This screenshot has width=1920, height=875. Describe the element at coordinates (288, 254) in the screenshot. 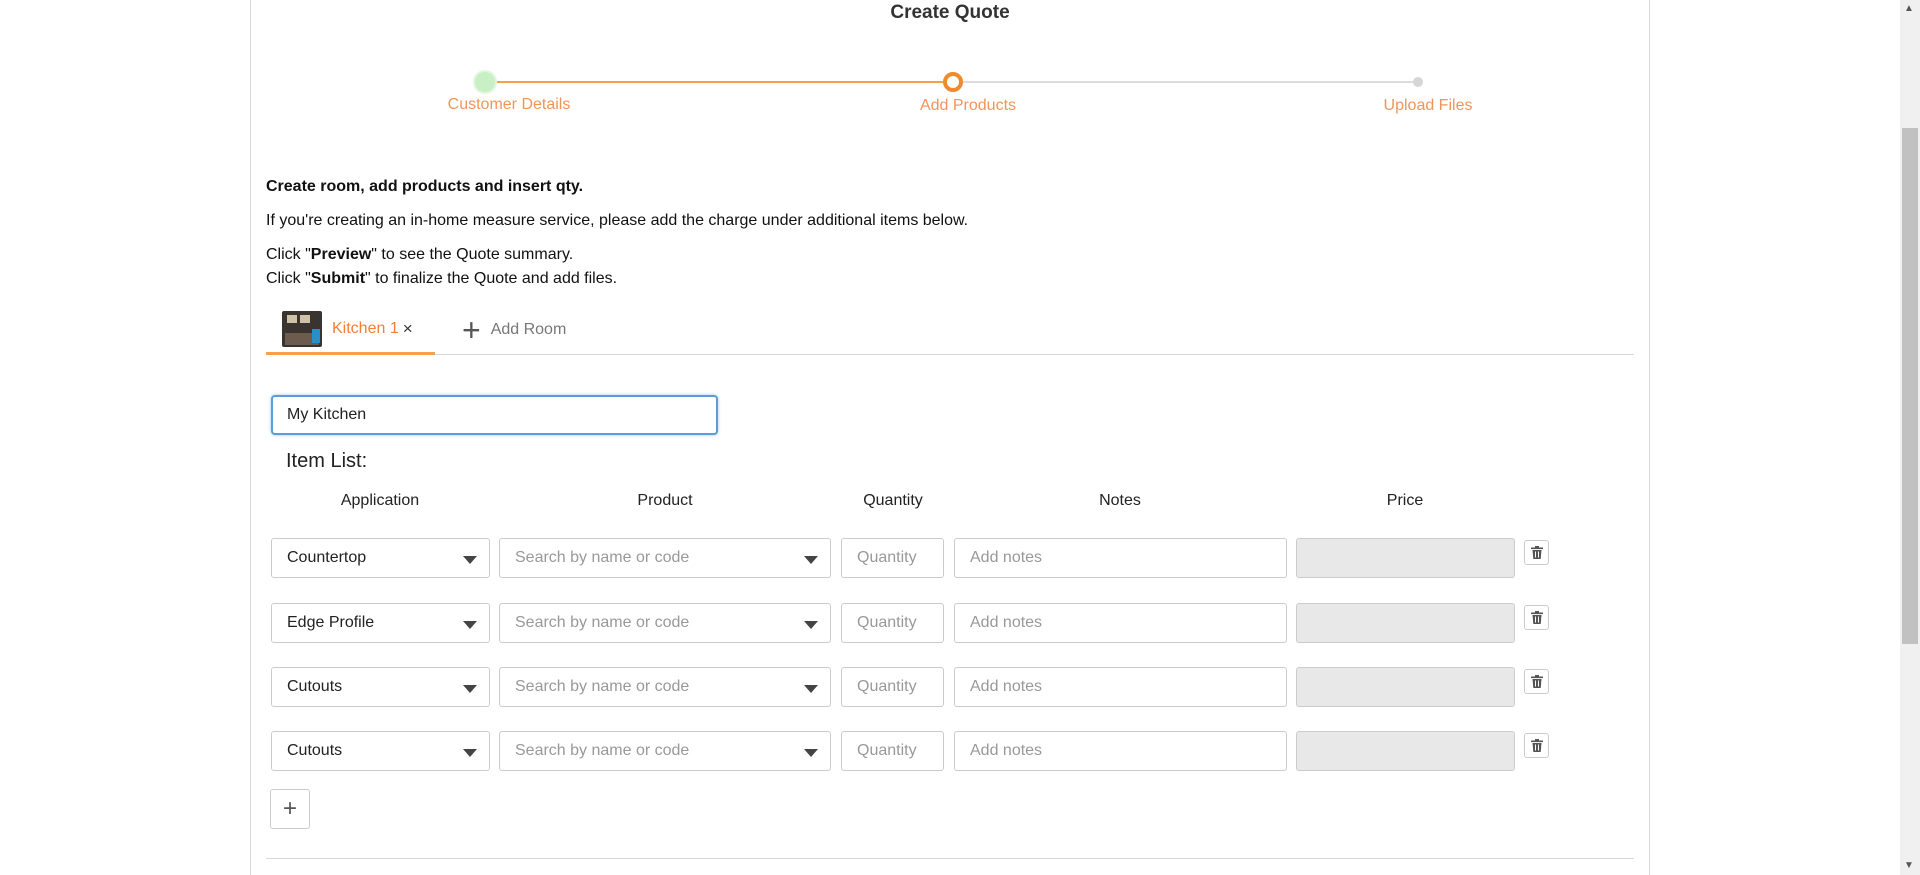

I see `preview-prefix: Click "` at that location.